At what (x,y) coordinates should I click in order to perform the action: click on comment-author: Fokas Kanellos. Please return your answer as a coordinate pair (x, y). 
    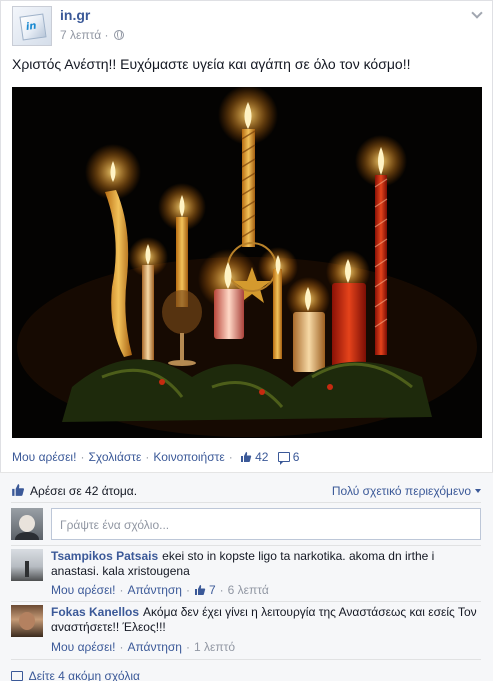
    Looking at the image, I should click on (95, 612).